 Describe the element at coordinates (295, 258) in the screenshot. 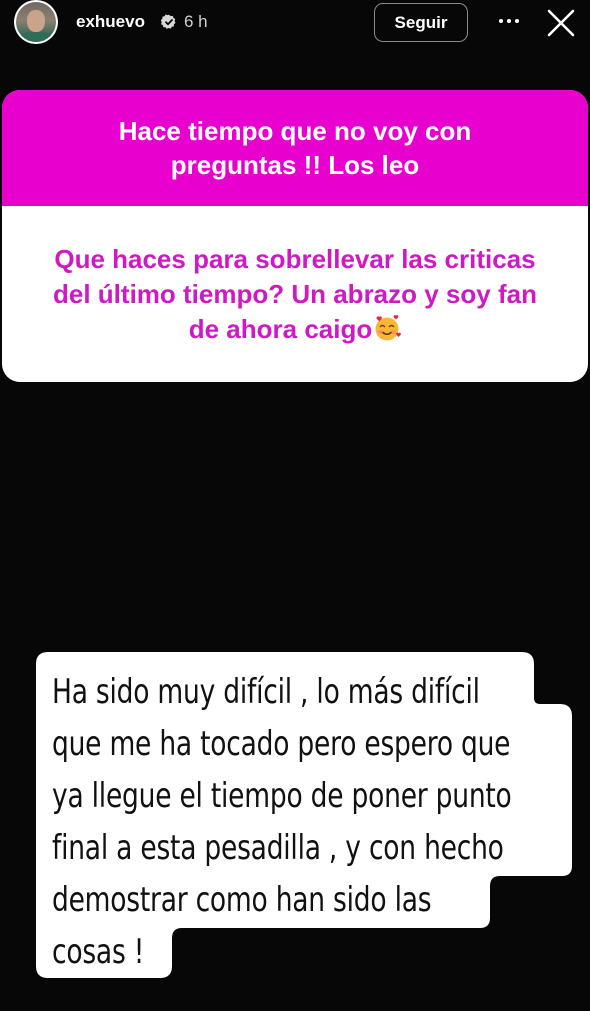

I see `question-text-line: Que haces para sobrellevar las criticas` at that location.